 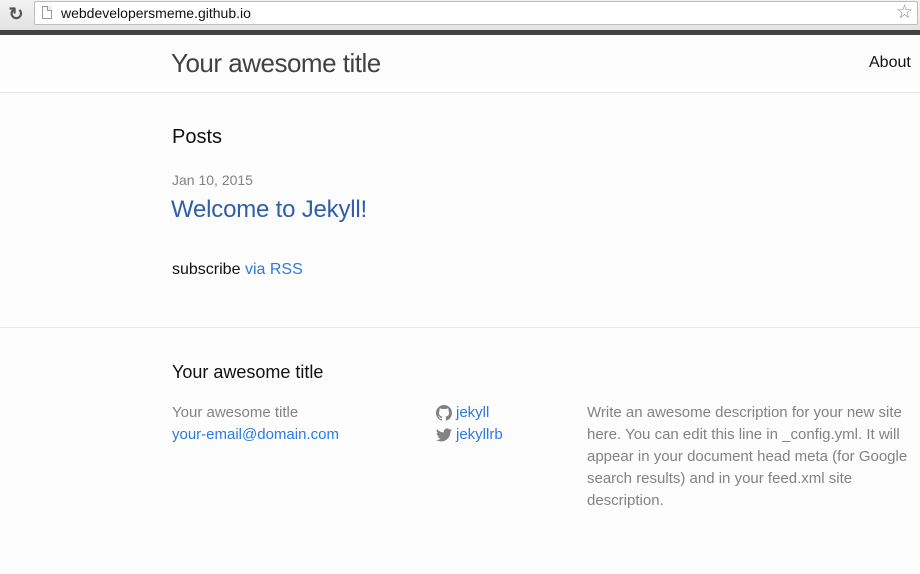 I want to click on page-icon, so click(x=47, y=12).